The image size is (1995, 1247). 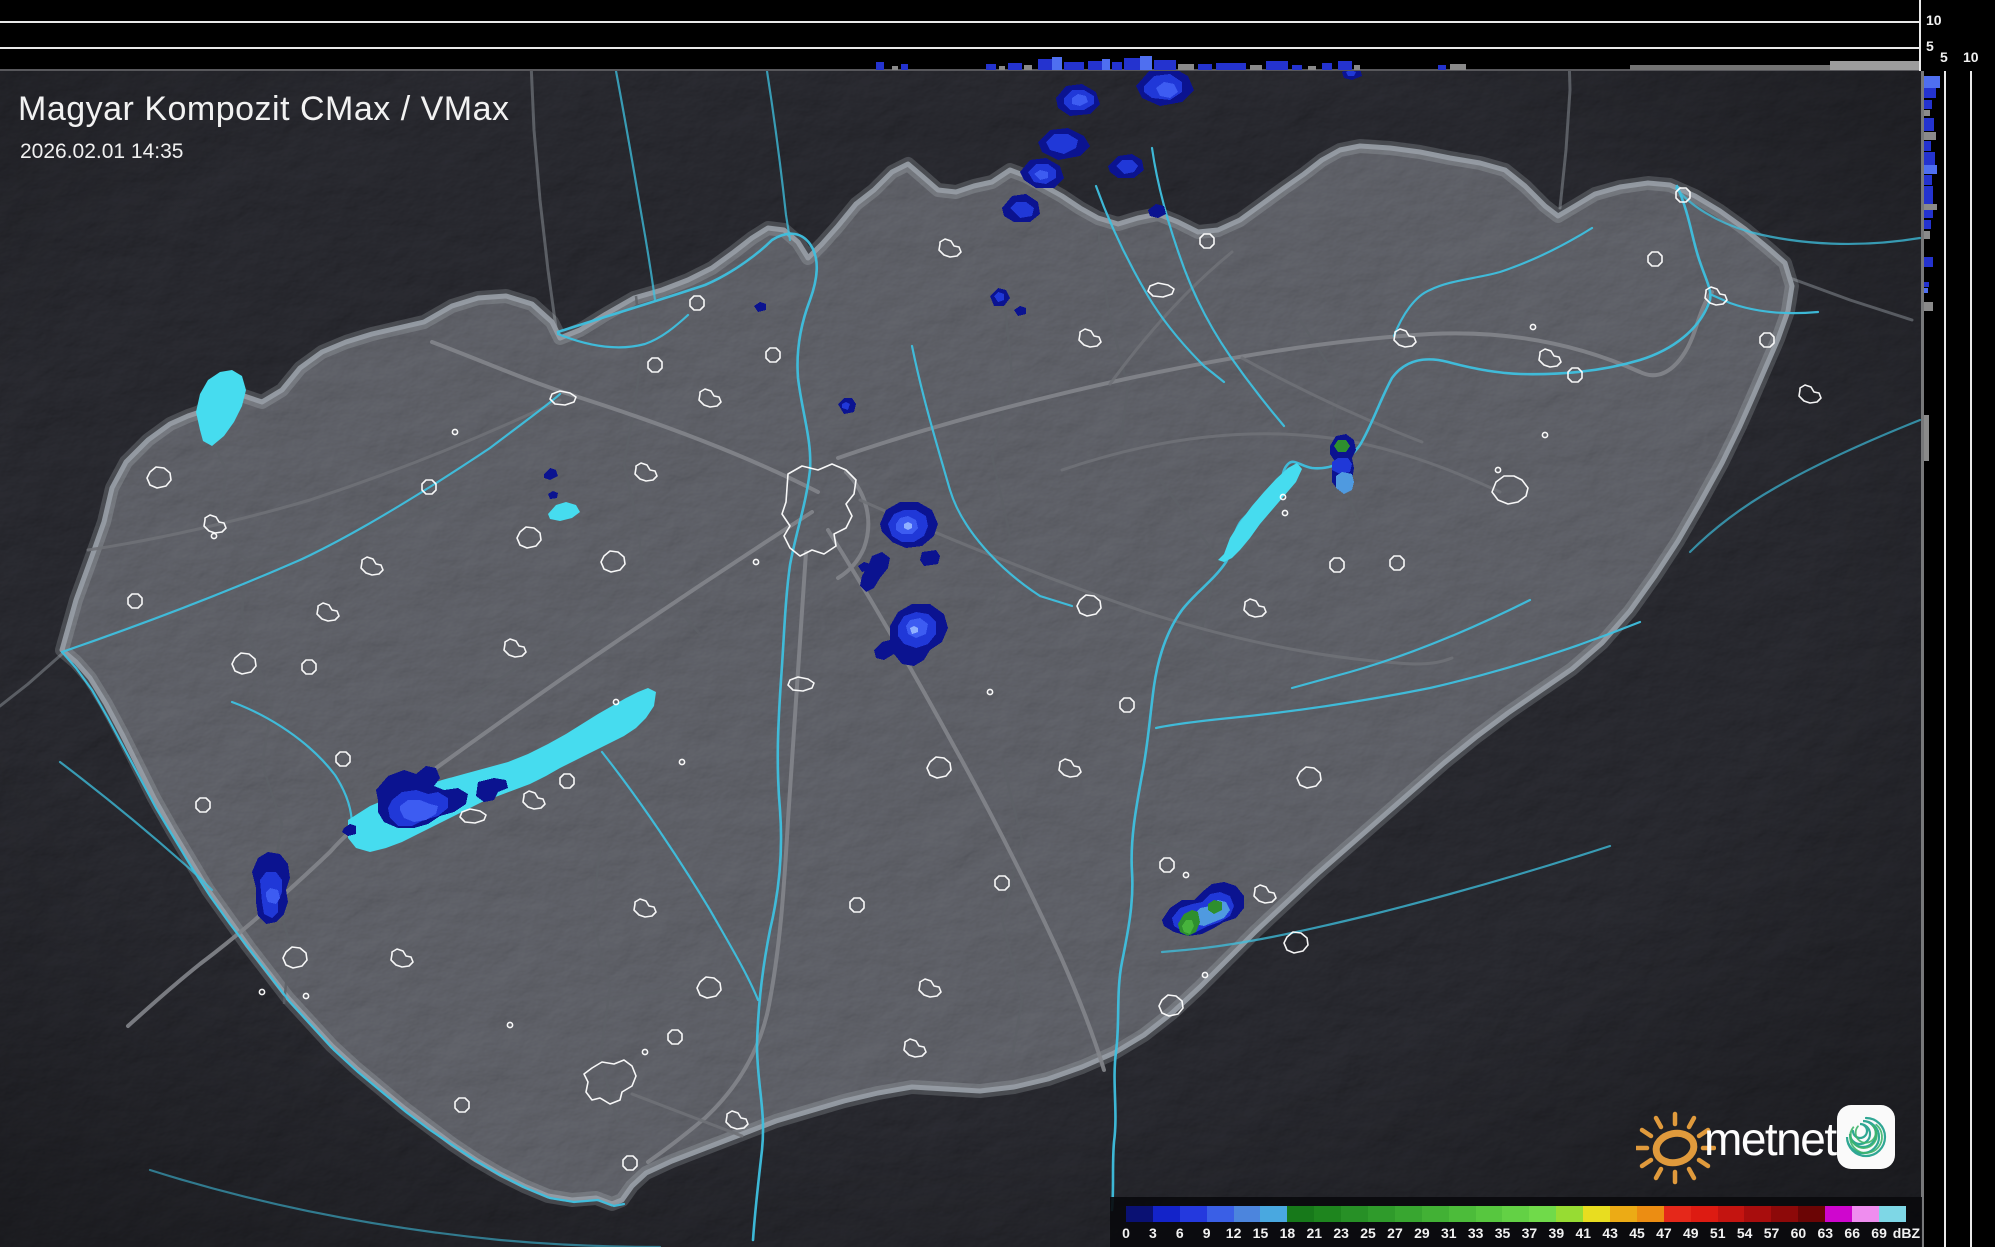 I want to click on legend-value-label: 66, so click(x=1852, y=1233).